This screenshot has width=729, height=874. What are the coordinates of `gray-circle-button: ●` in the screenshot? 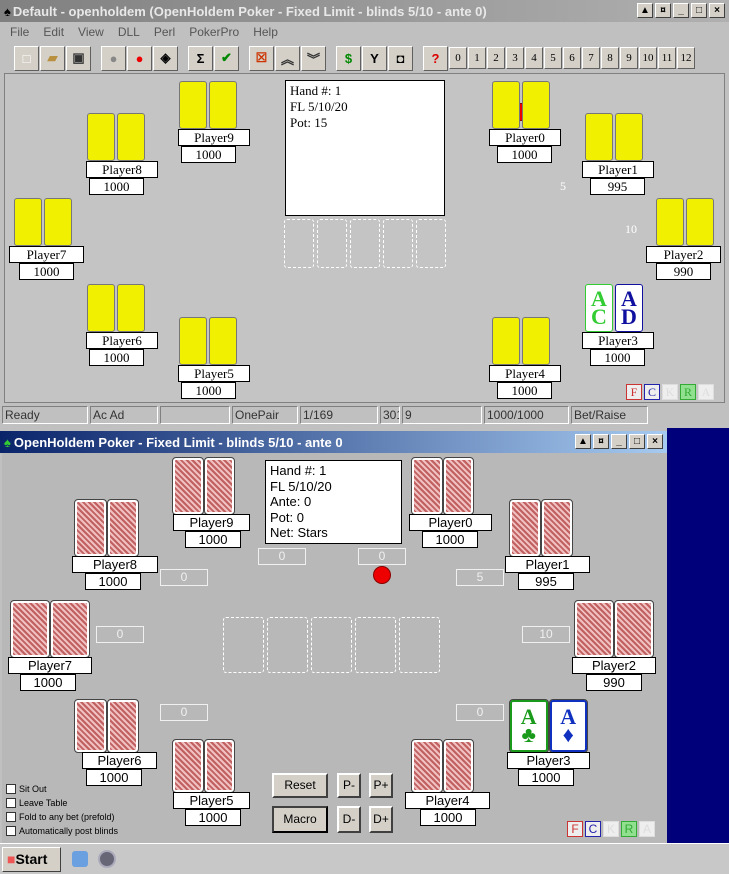 It's located at (113, 58).